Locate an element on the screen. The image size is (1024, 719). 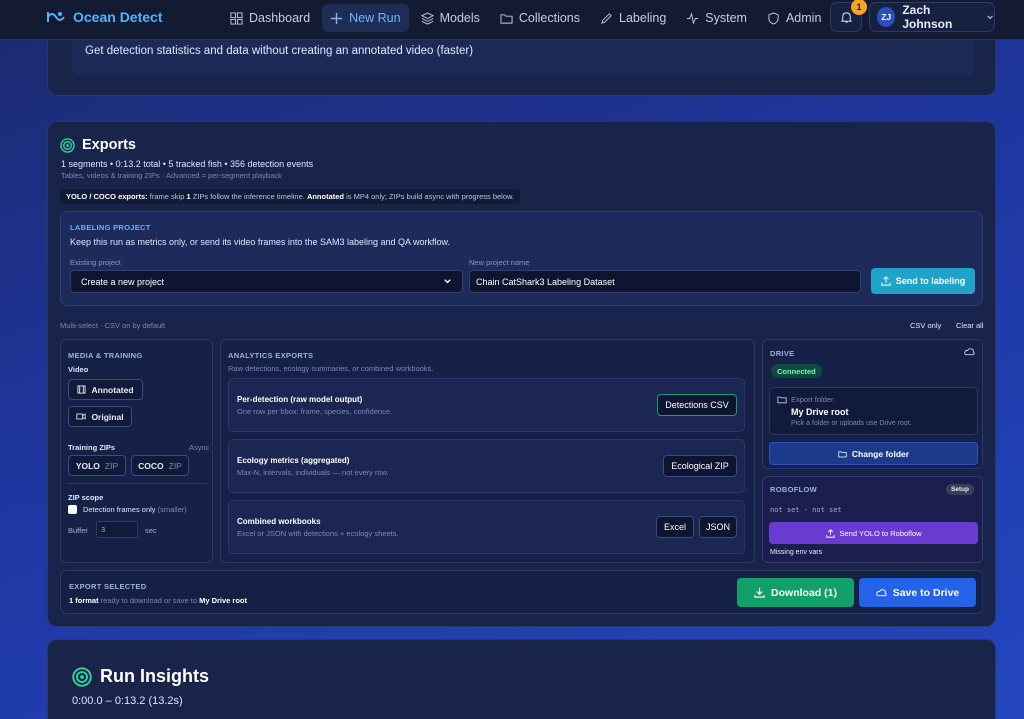
save-to-drive-button: Save to Drive is located at coordinates (917, 592).